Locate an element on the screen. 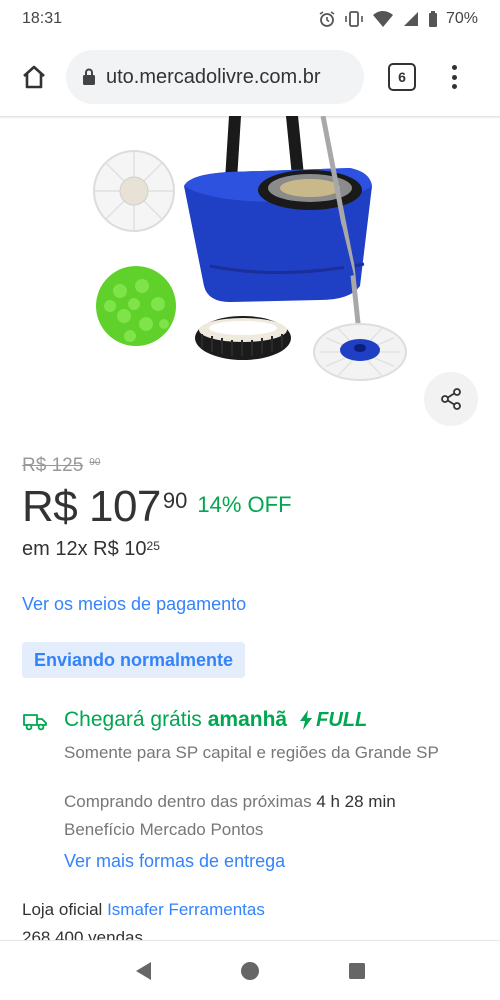 This screenshot has height=1000, width=500. seller-prefix: Loja oficial is located at coordinates (62, 909).